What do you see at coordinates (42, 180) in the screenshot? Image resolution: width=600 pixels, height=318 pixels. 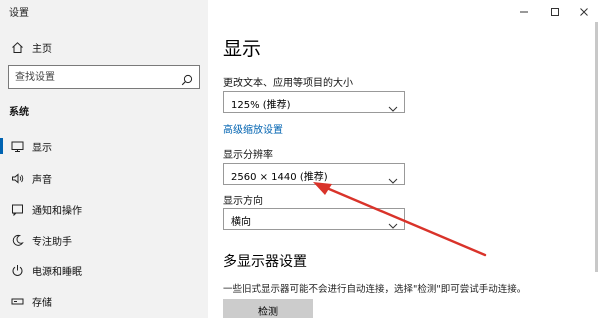 I see `sidebar-item-label: 声音` at bounding box center [42, 180].